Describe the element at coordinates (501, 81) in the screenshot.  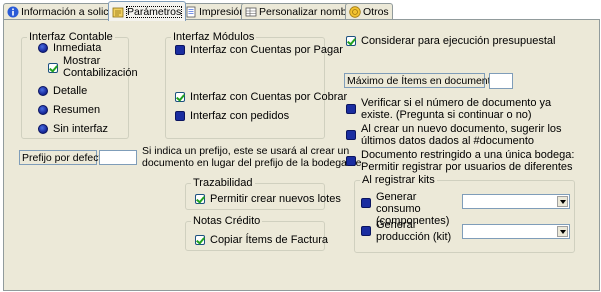
I see `maximo-items-input` at that location.